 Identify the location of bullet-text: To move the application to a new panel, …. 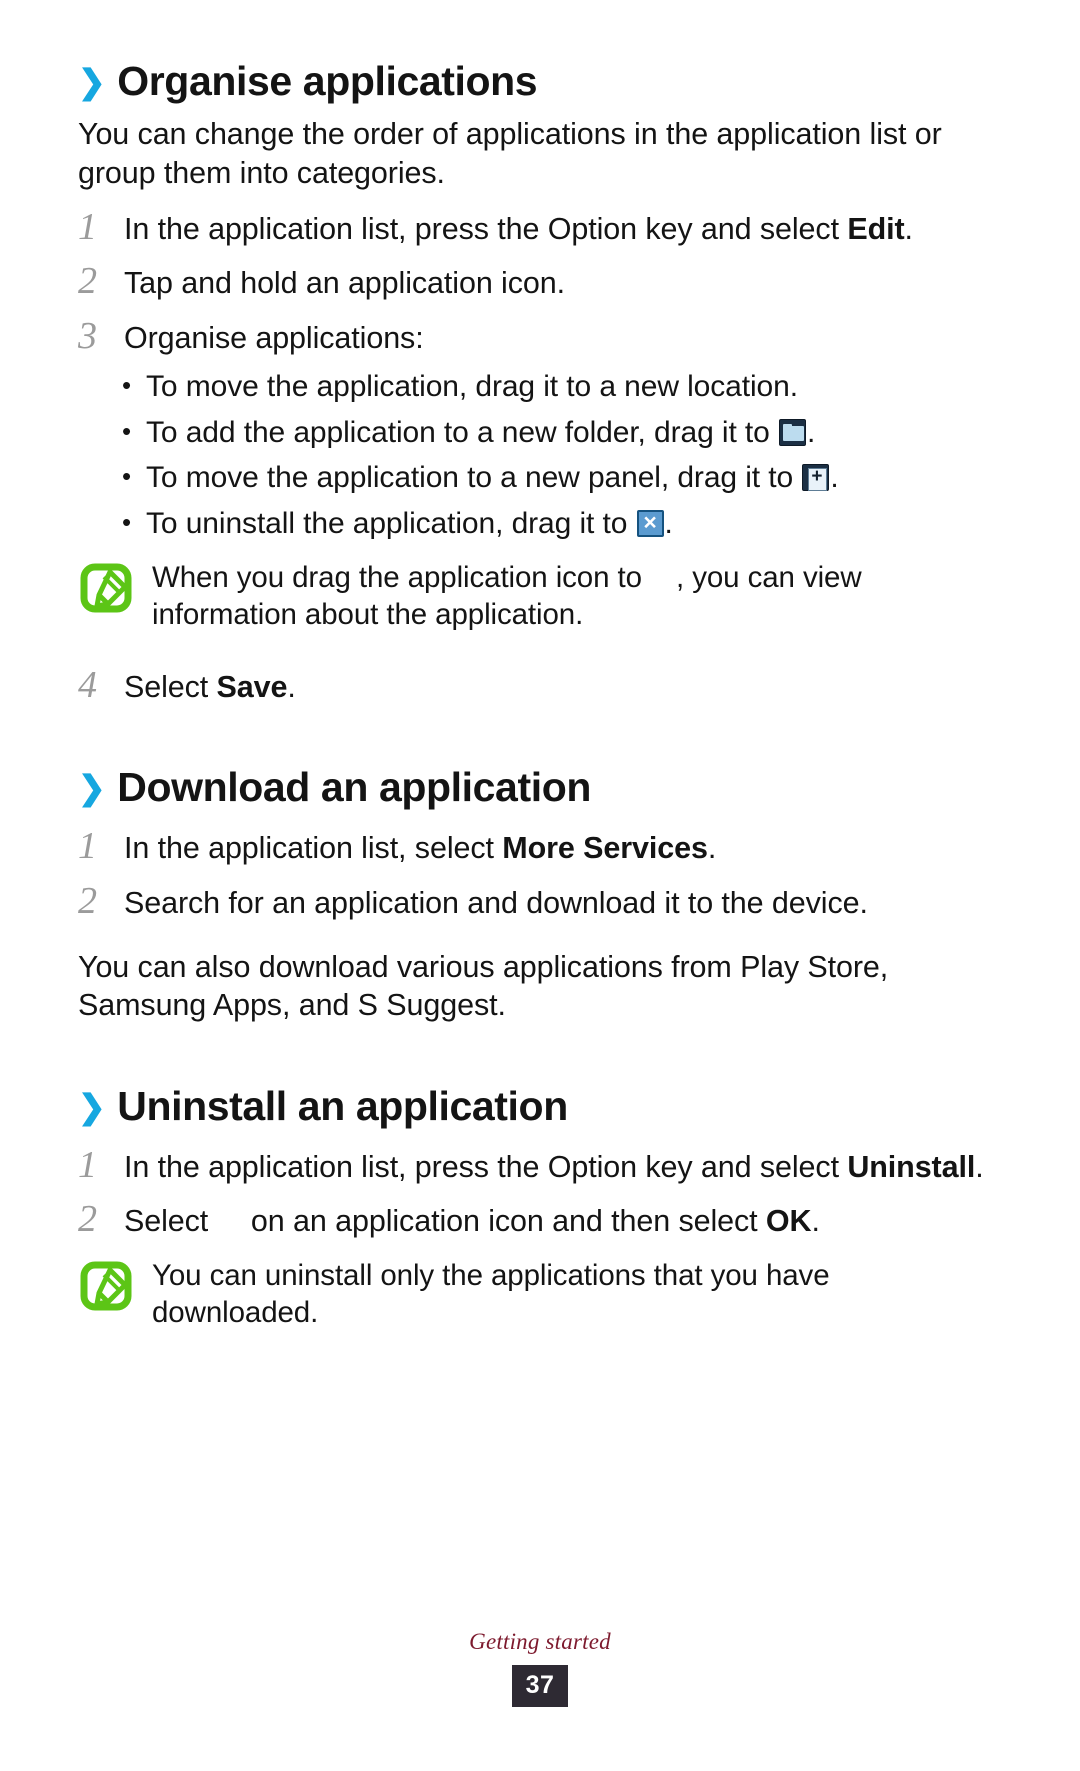
(574, 478).